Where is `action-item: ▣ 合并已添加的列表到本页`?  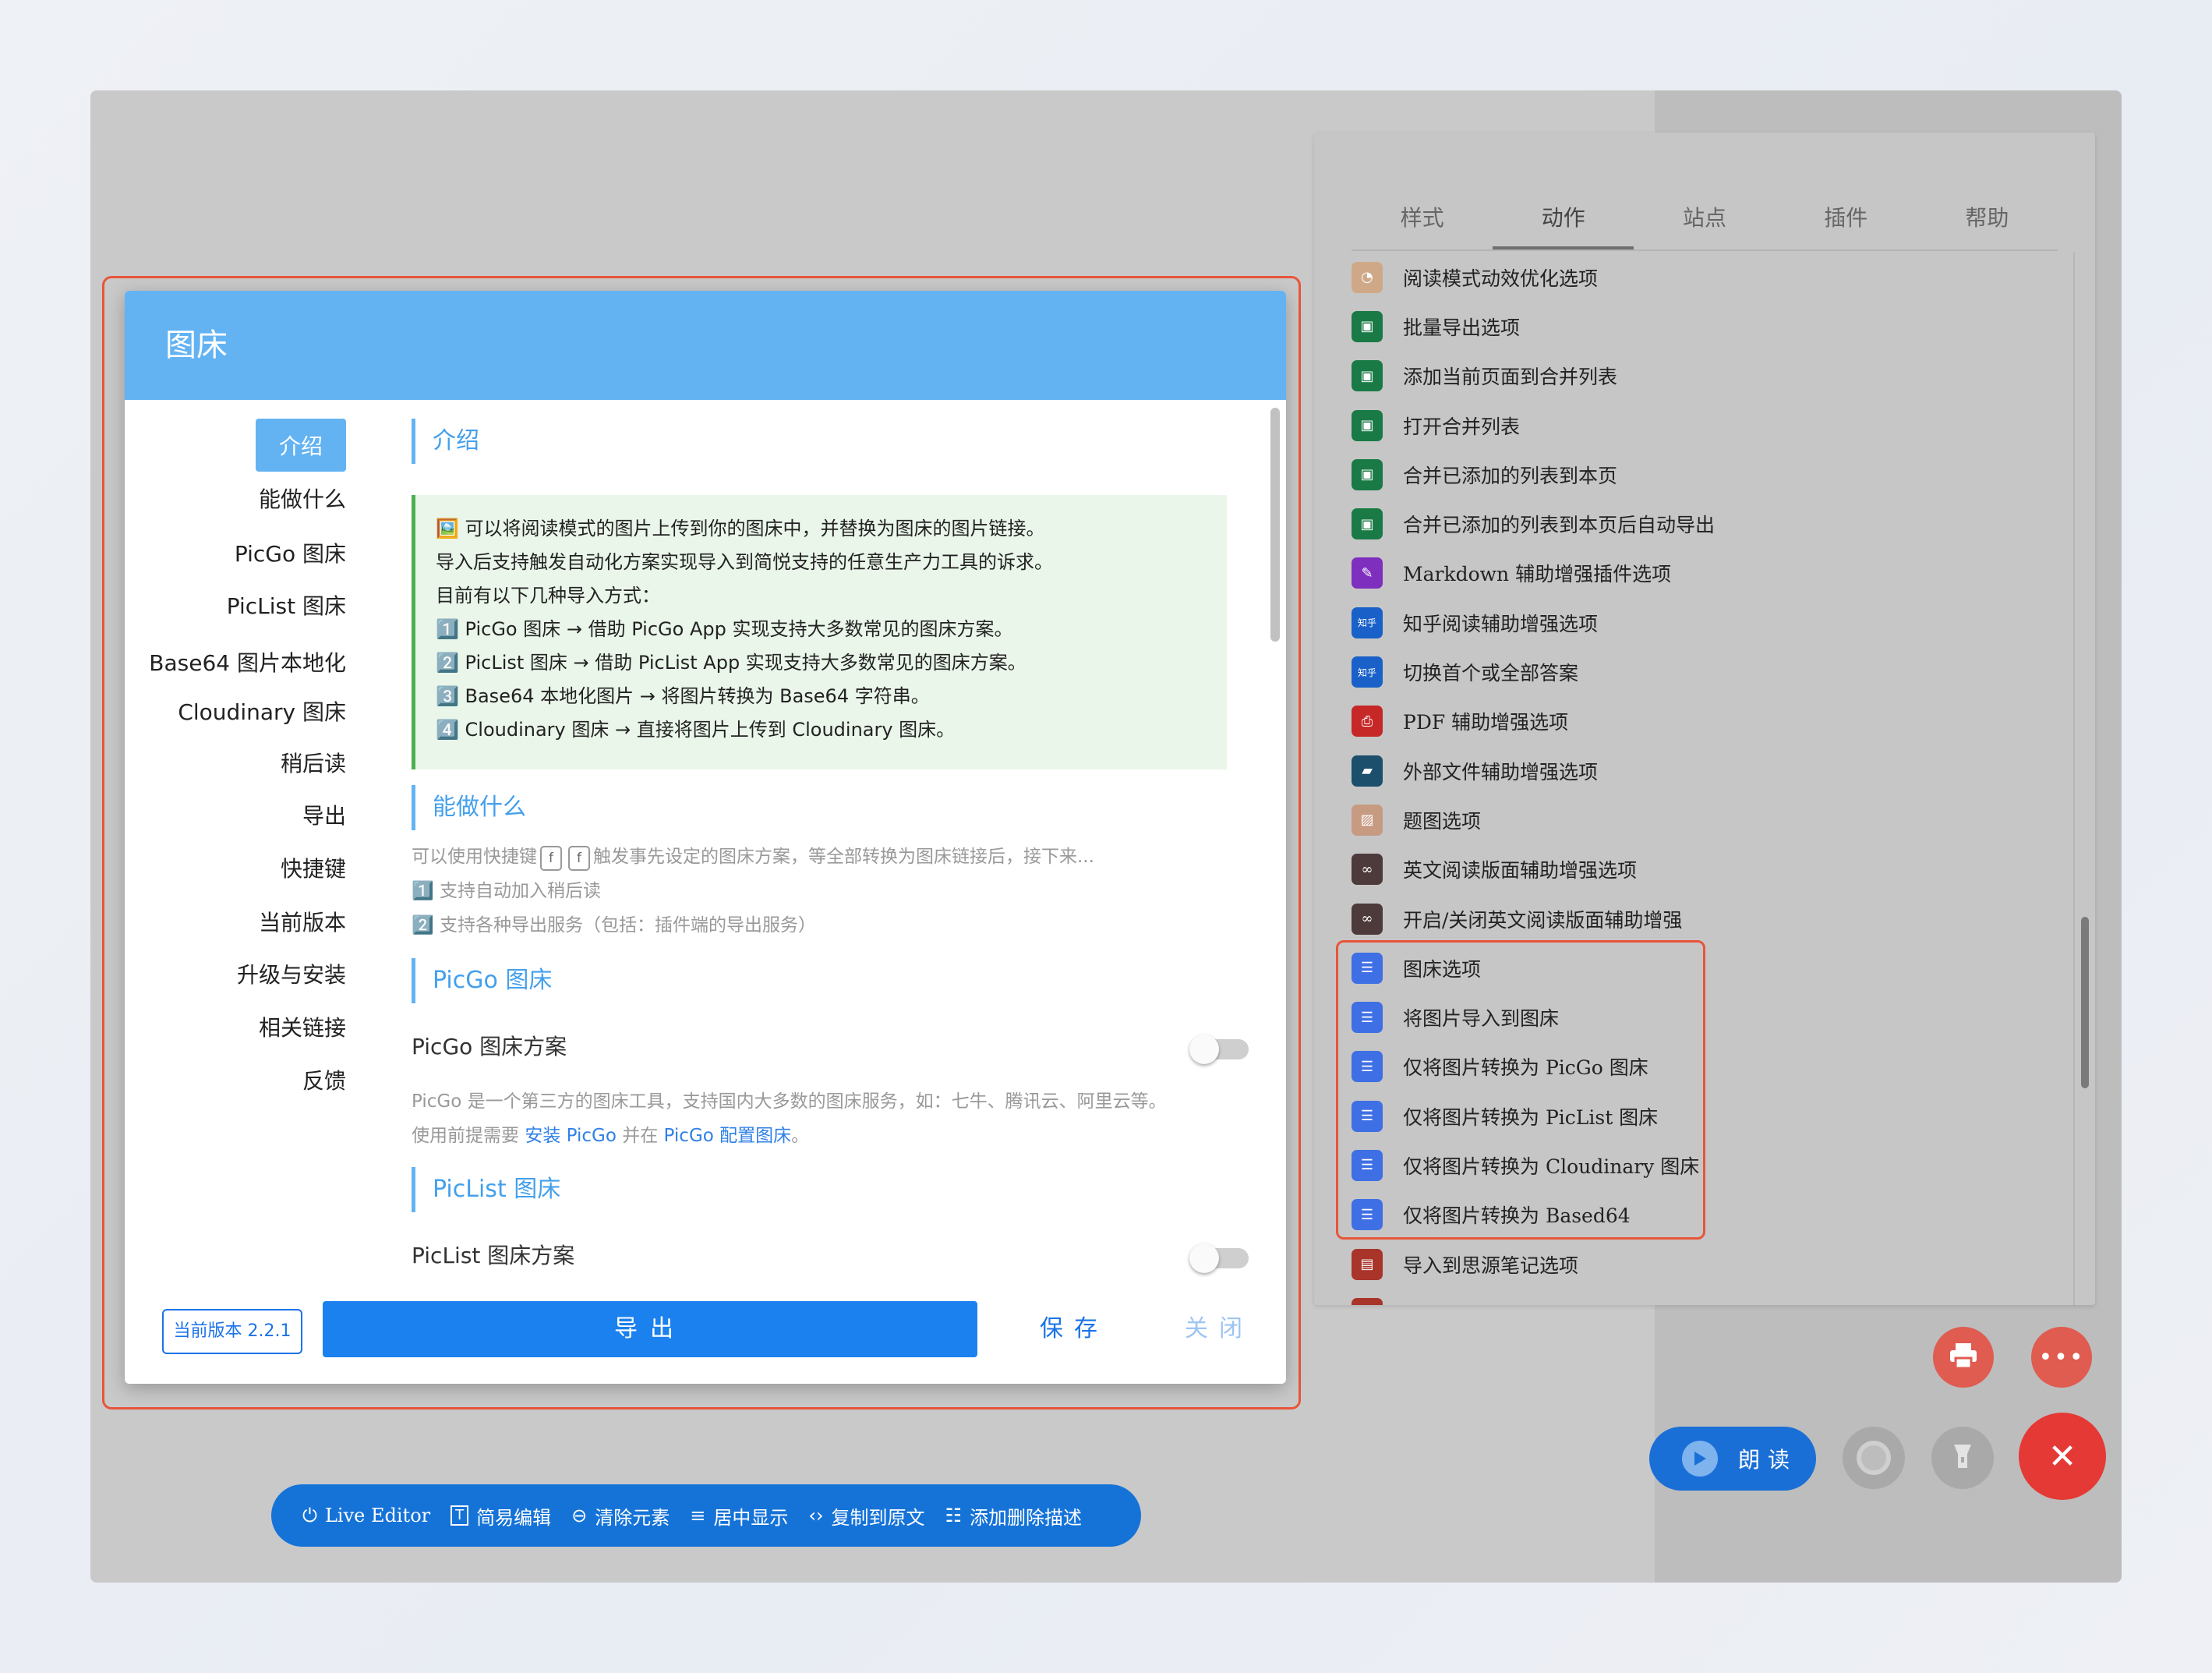
action-item: ▣ 合并已添加的列表到本页 is located at coordinates (1702, 474).